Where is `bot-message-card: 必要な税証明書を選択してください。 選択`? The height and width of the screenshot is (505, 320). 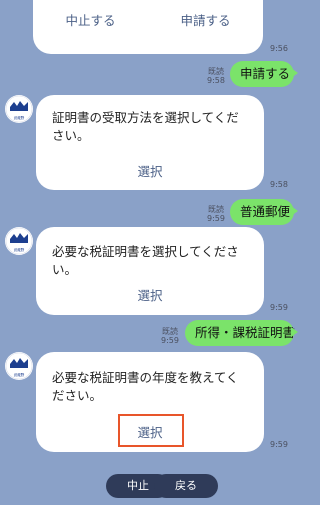
bot-message-card: 必要な税証明書を選択してください。 選択 is located at coordinates (150, 271).